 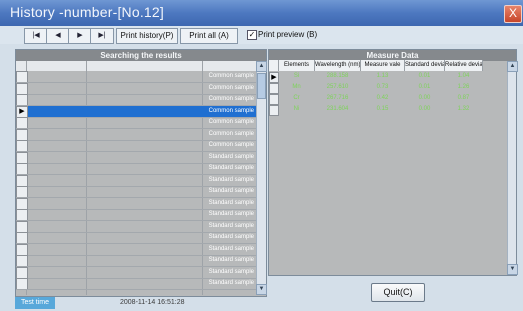 I want to click on measure-cell: 267.716, so click(x=337, y=98).